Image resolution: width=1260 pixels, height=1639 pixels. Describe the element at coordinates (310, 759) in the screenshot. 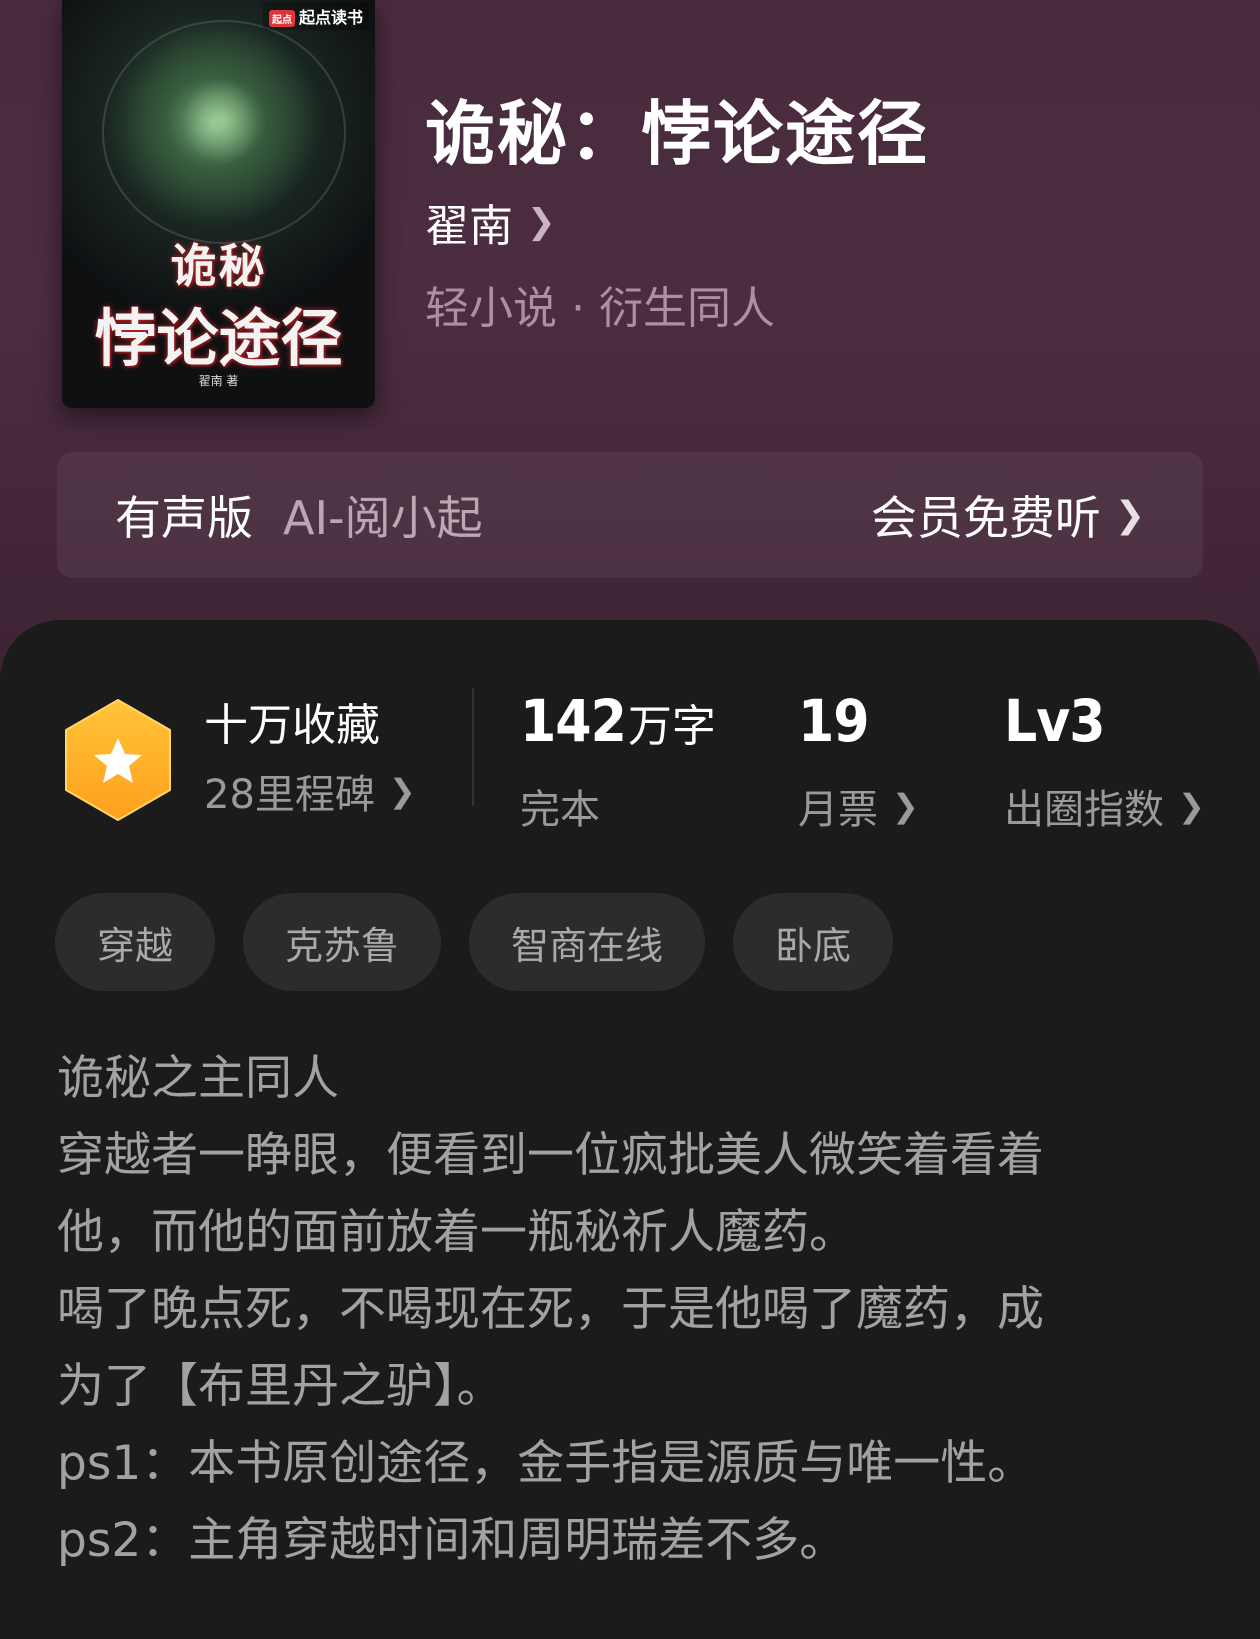

I see `collection-stat: 十万收藏 28里程碑 ❯` at that location.